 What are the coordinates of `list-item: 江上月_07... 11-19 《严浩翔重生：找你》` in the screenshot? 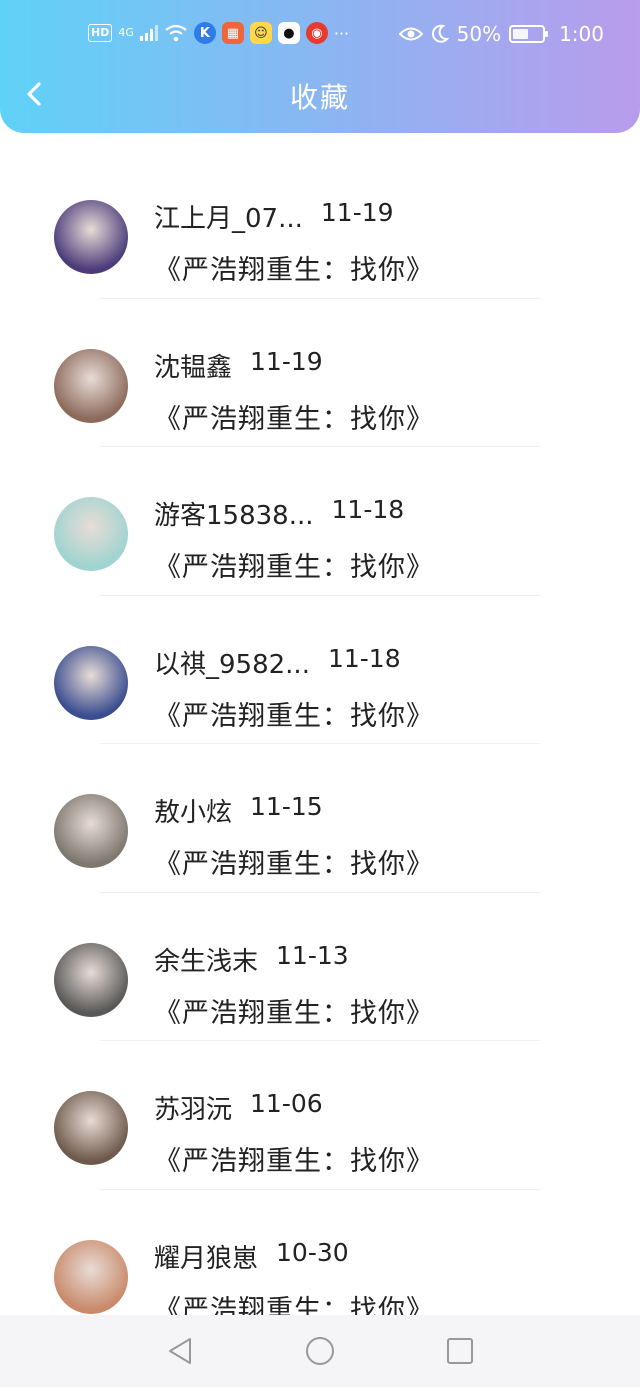 It's located at (320, 224).